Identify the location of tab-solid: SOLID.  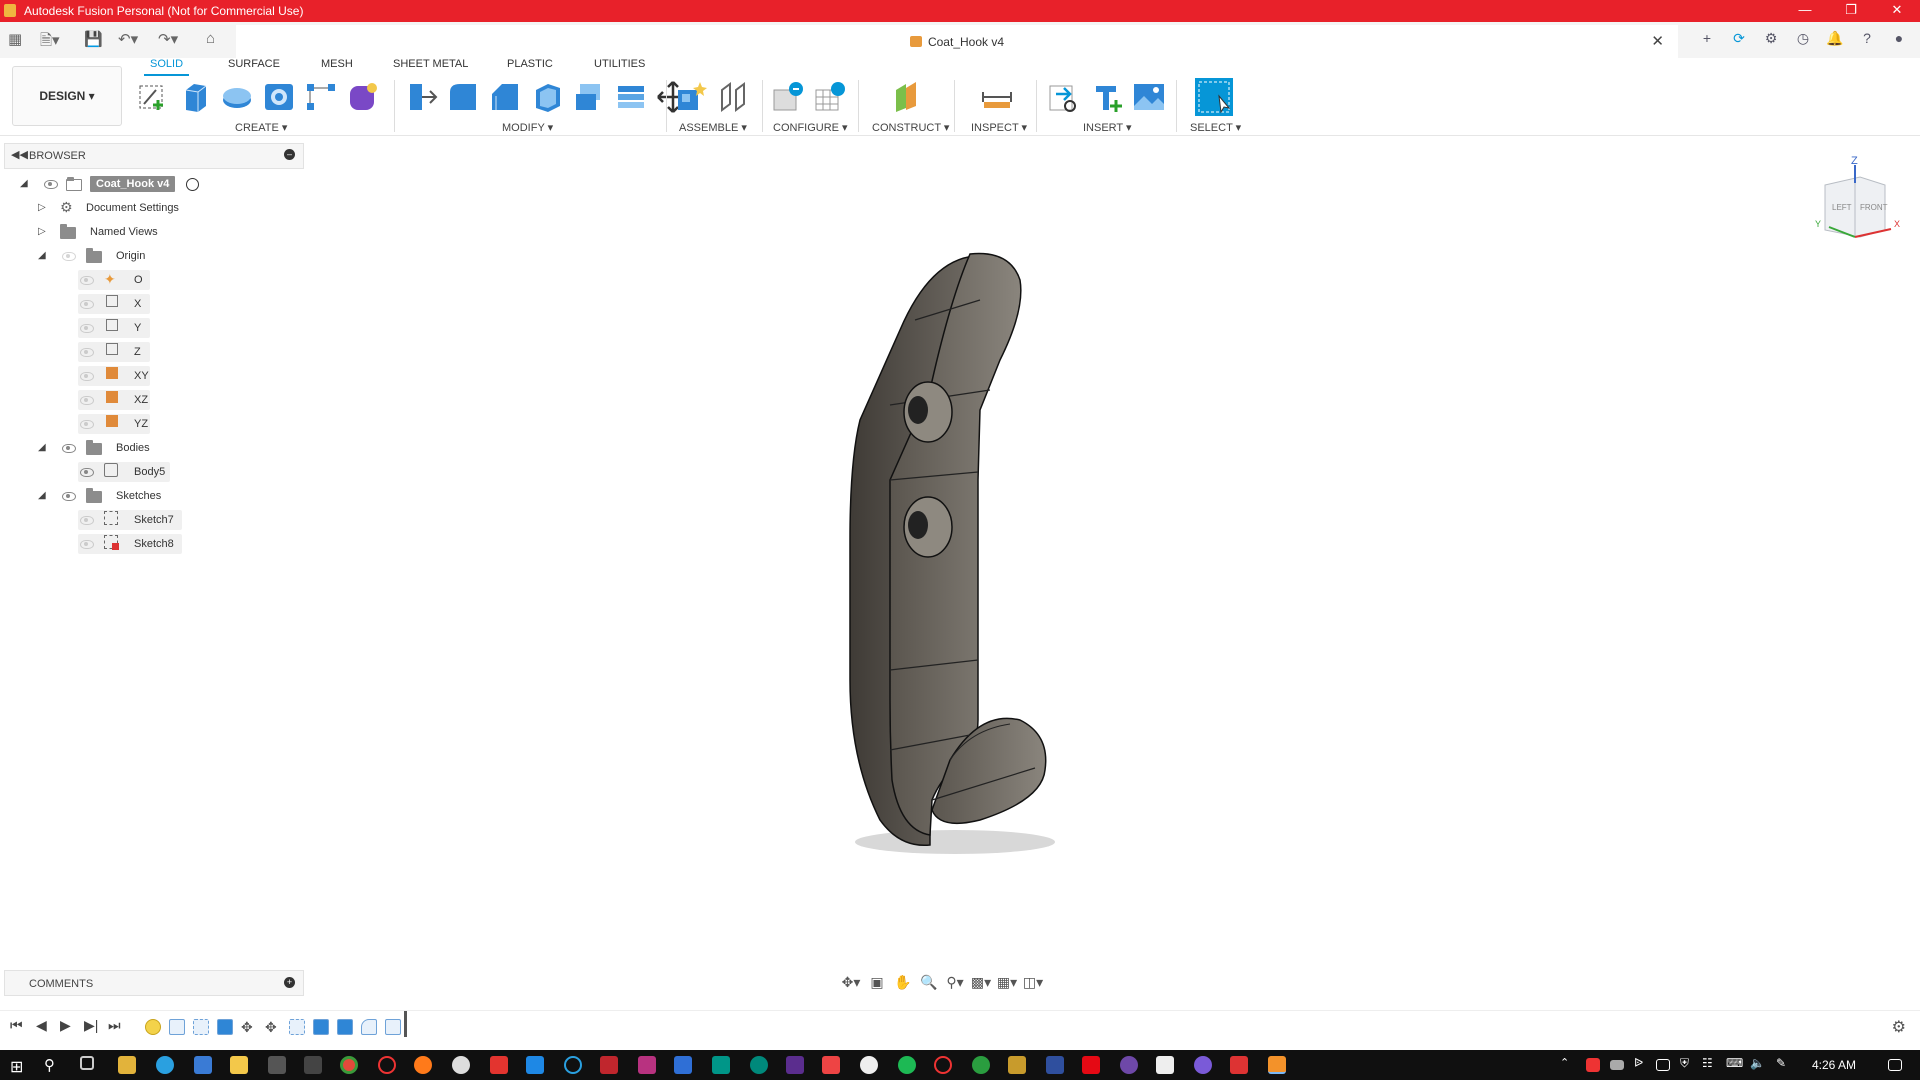
(166, 67).